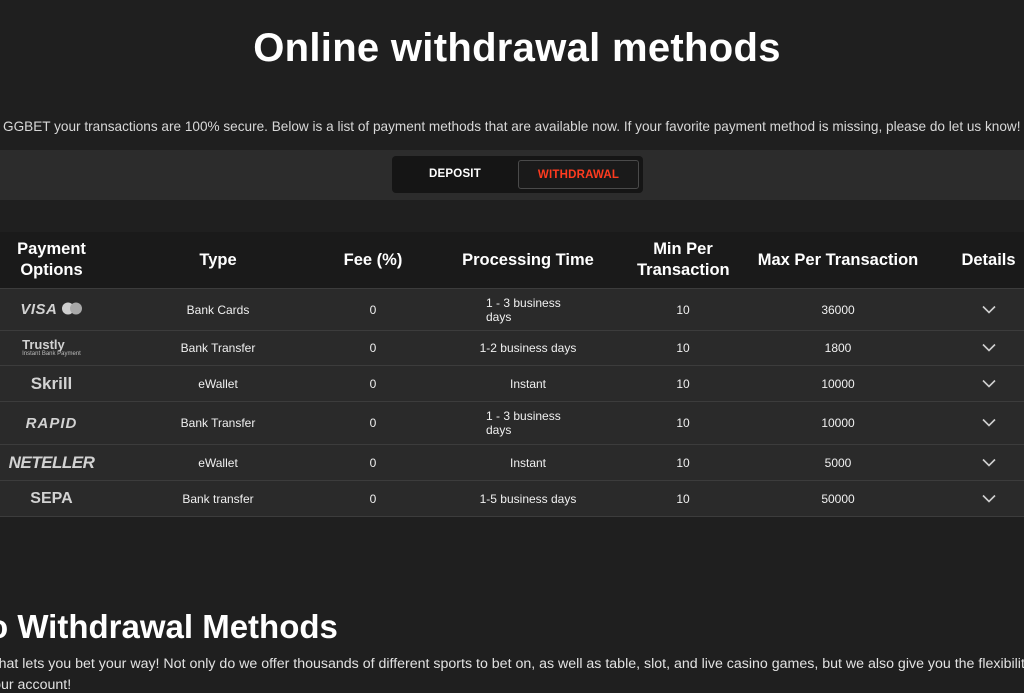 The height and width of the screenshot is (693, 1024). Describe the element at coordinates (51, 354) in the screenshot. I see `trustly-logo-subtitle: Instant Bank Payment` at that location.